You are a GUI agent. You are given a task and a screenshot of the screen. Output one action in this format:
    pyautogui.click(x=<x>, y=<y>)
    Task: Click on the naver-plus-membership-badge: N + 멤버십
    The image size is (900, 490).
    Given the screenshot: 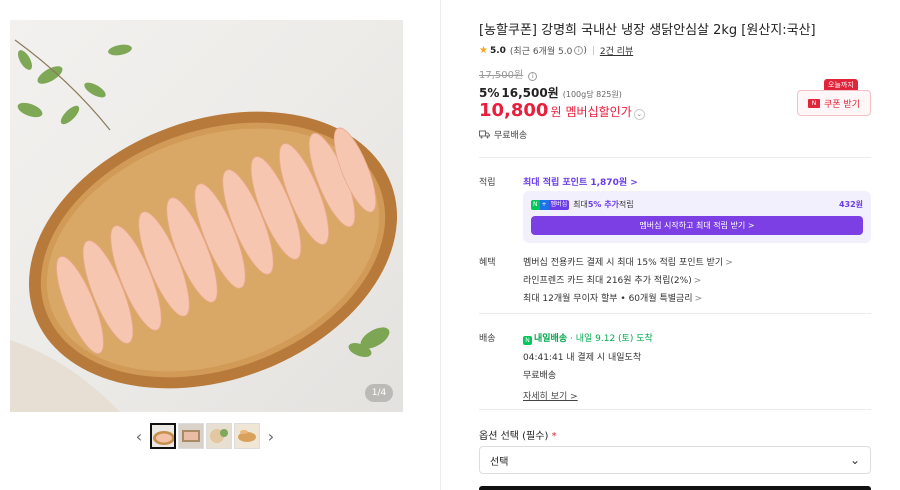 What is the action you would take?
    pyautogui.click(x=550, y=204)
    